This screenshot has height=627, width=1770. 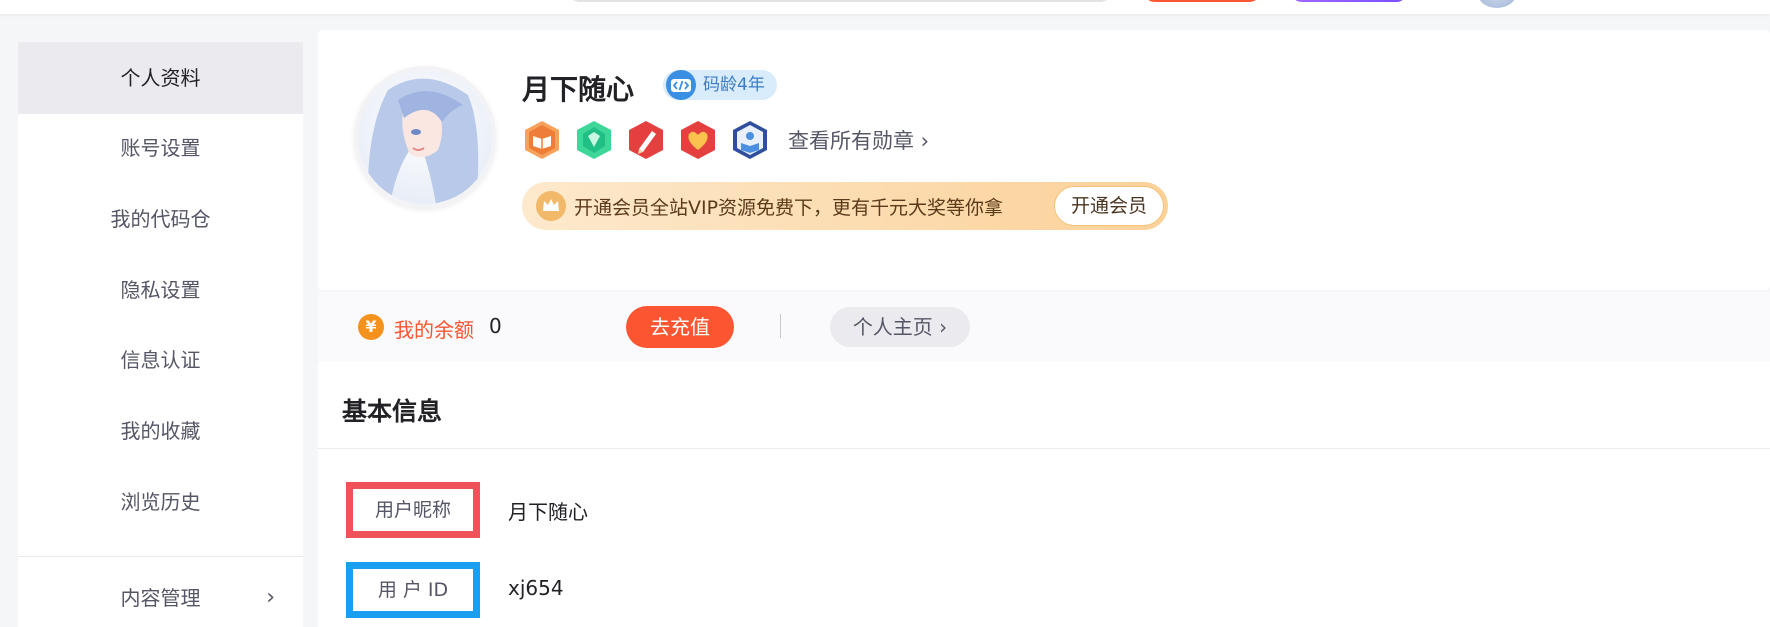 I want to click on user-id-label: 用 户 ID, so click(x=413, y=590).